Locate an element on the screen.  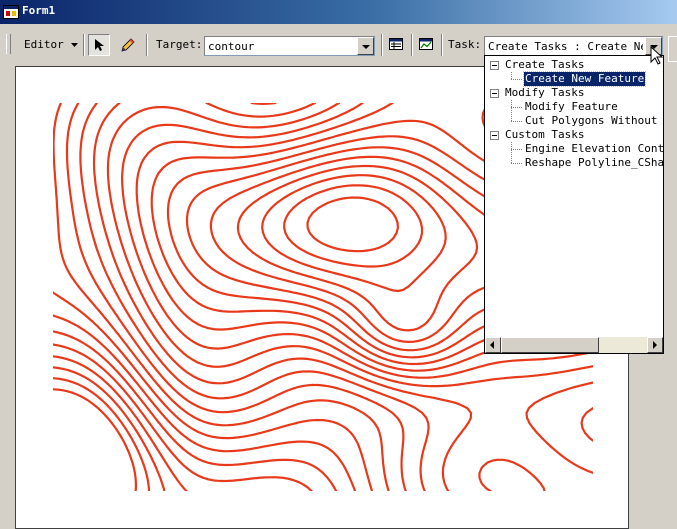
attributes-button is located at coordinates (396, 45).